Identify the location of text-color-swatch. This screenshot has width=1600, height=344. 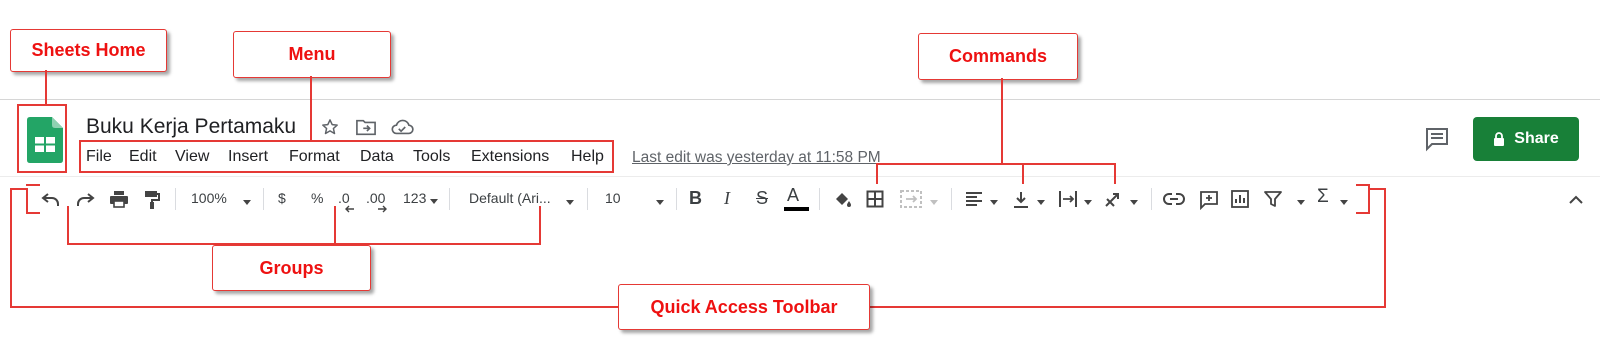
(796, 209).